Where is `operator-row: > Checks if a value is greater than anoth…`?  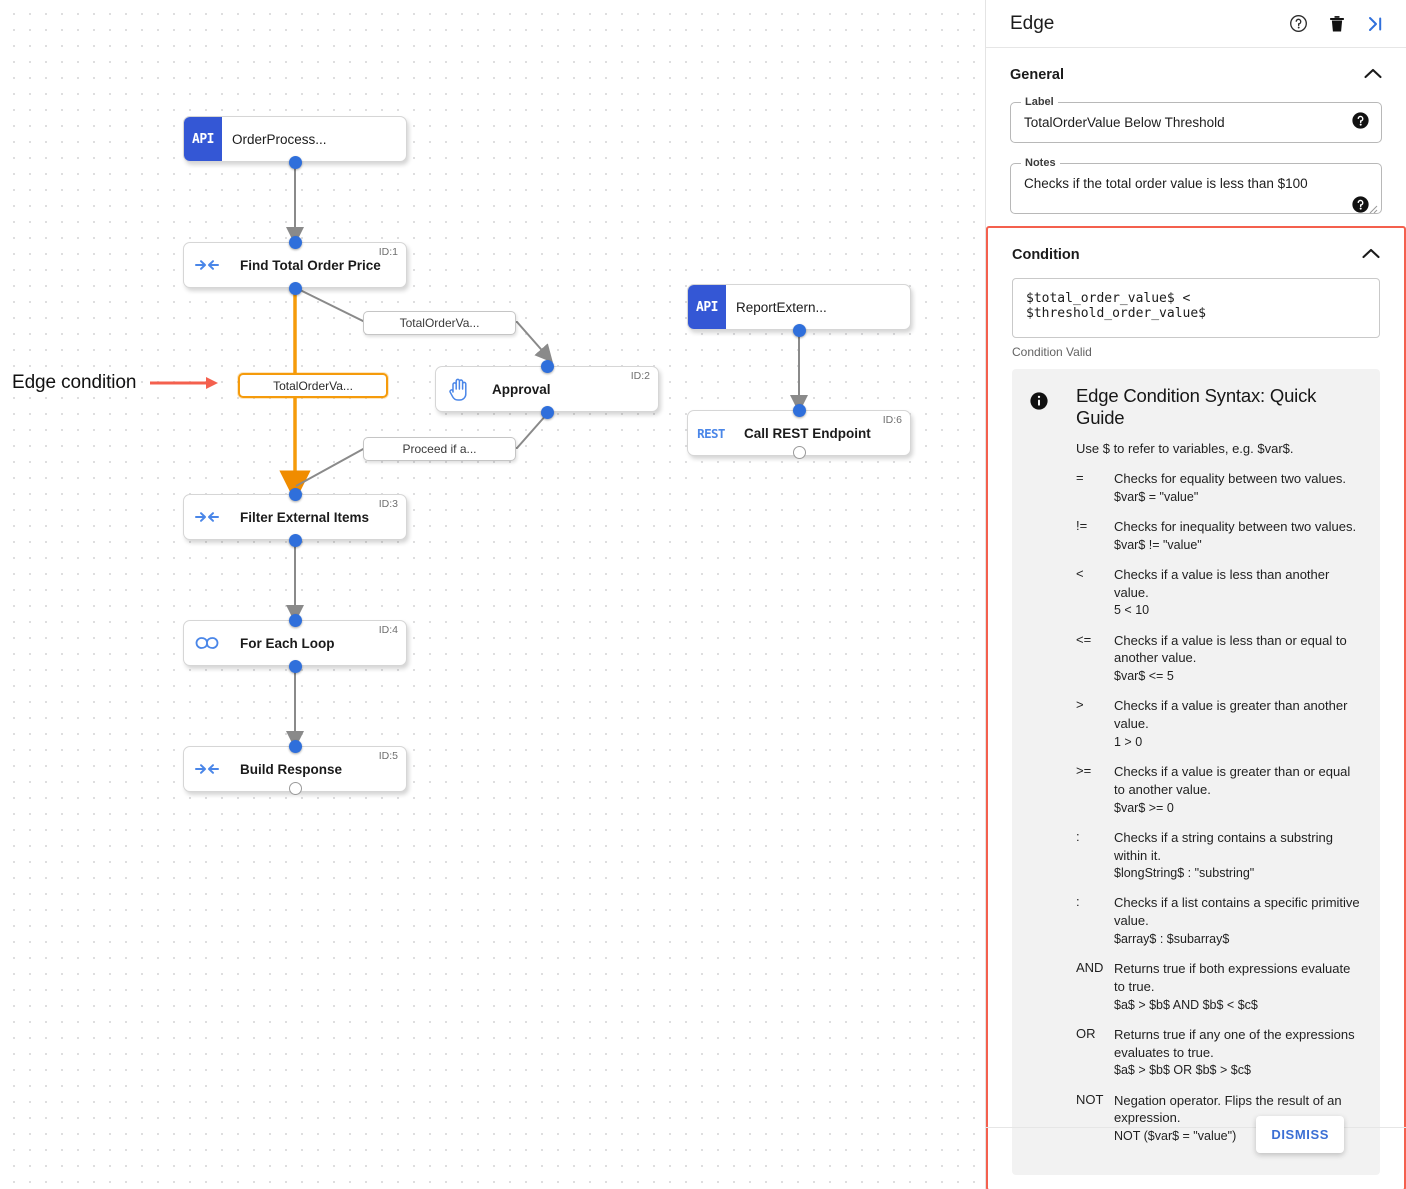 operator-row: > Checks if a value is greater than anoth… is located at coordinates (1219, 724).